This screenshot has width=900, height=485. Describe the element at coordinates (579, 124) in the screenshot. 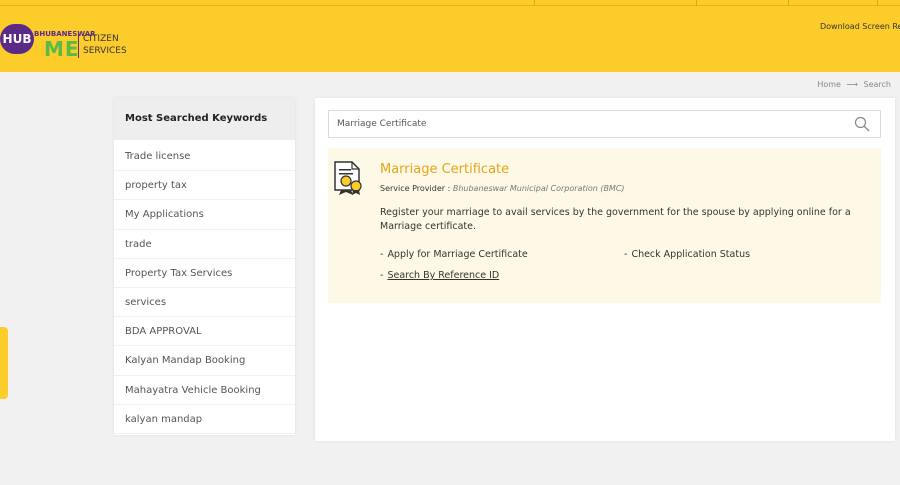

I see `search-input` at that location.